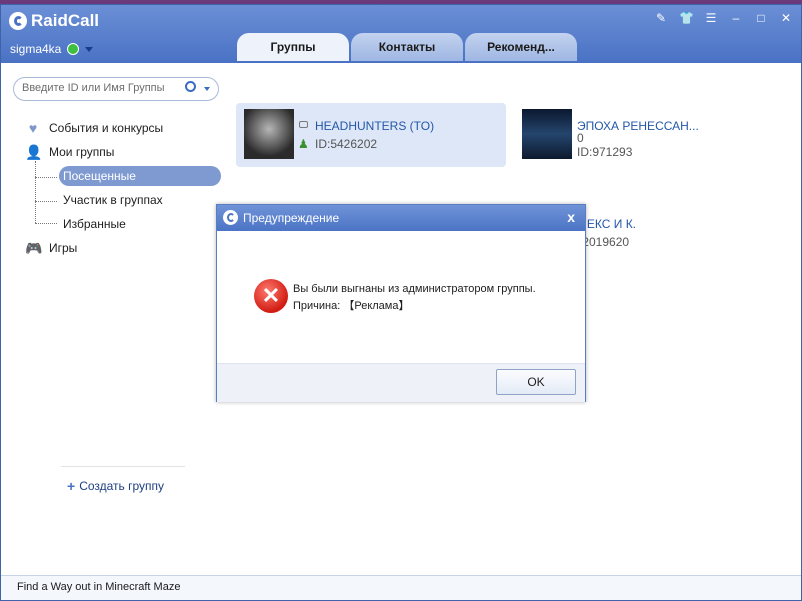 This screenshot has width=802, height=601. I want to click on ok-button: OK, so click(536, 382).